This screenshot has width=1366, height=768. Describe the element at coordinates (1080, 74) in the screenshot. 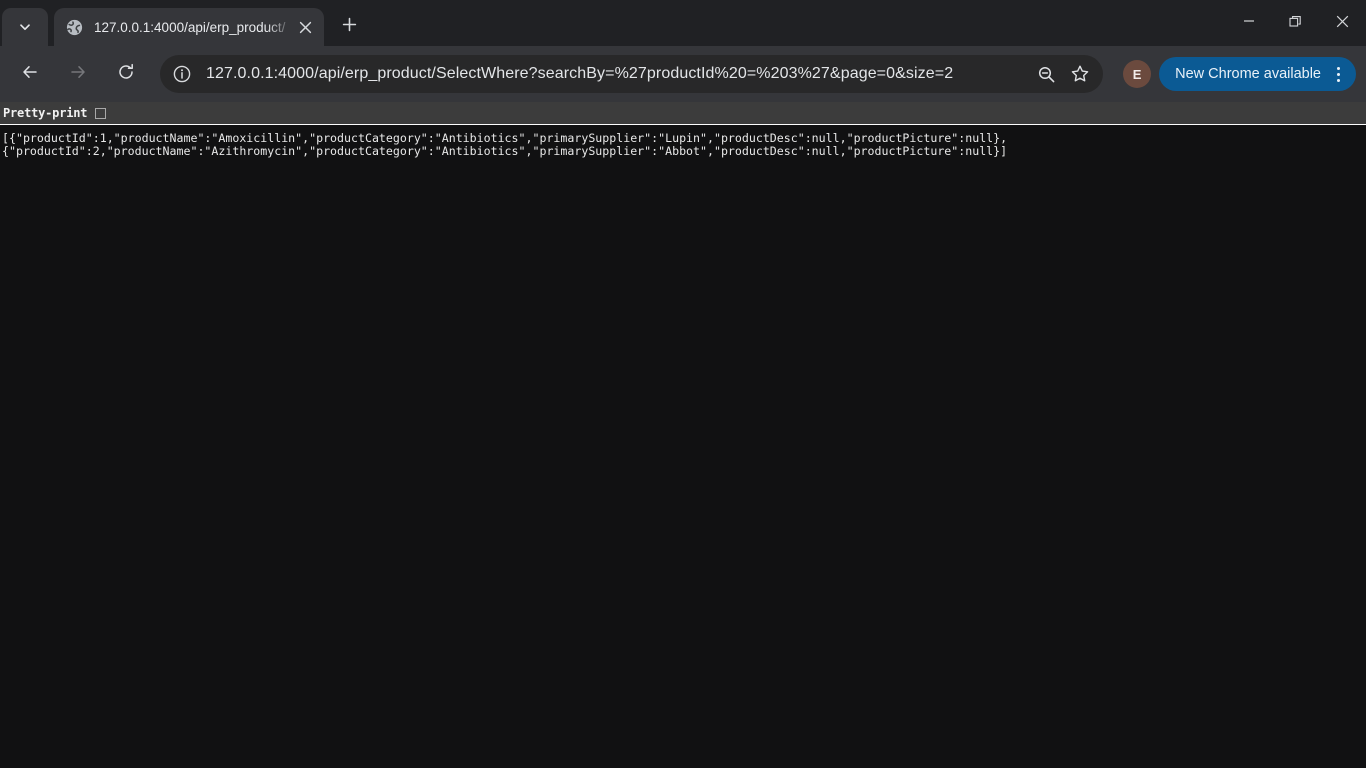

I see `star-icon` at that location.